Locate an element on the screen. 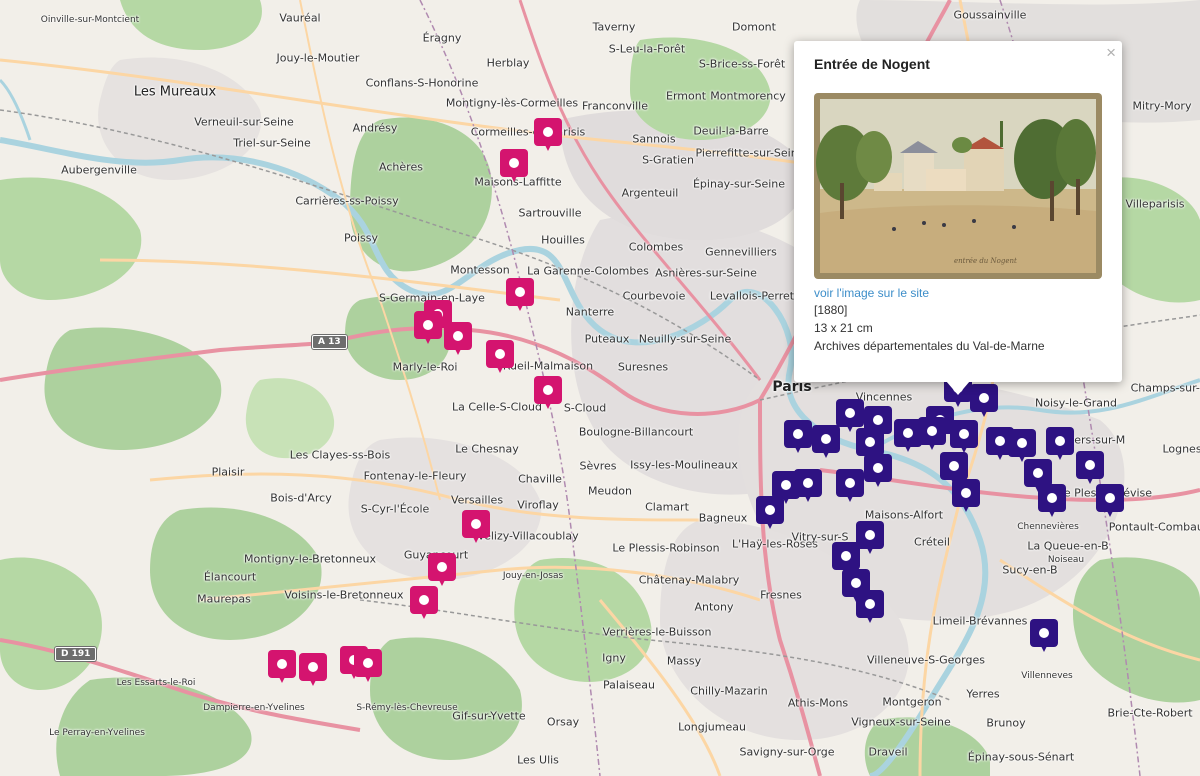 This screenshot has width=1200, height=776. popup-close-button: × is located at coordinates (1111, 53).